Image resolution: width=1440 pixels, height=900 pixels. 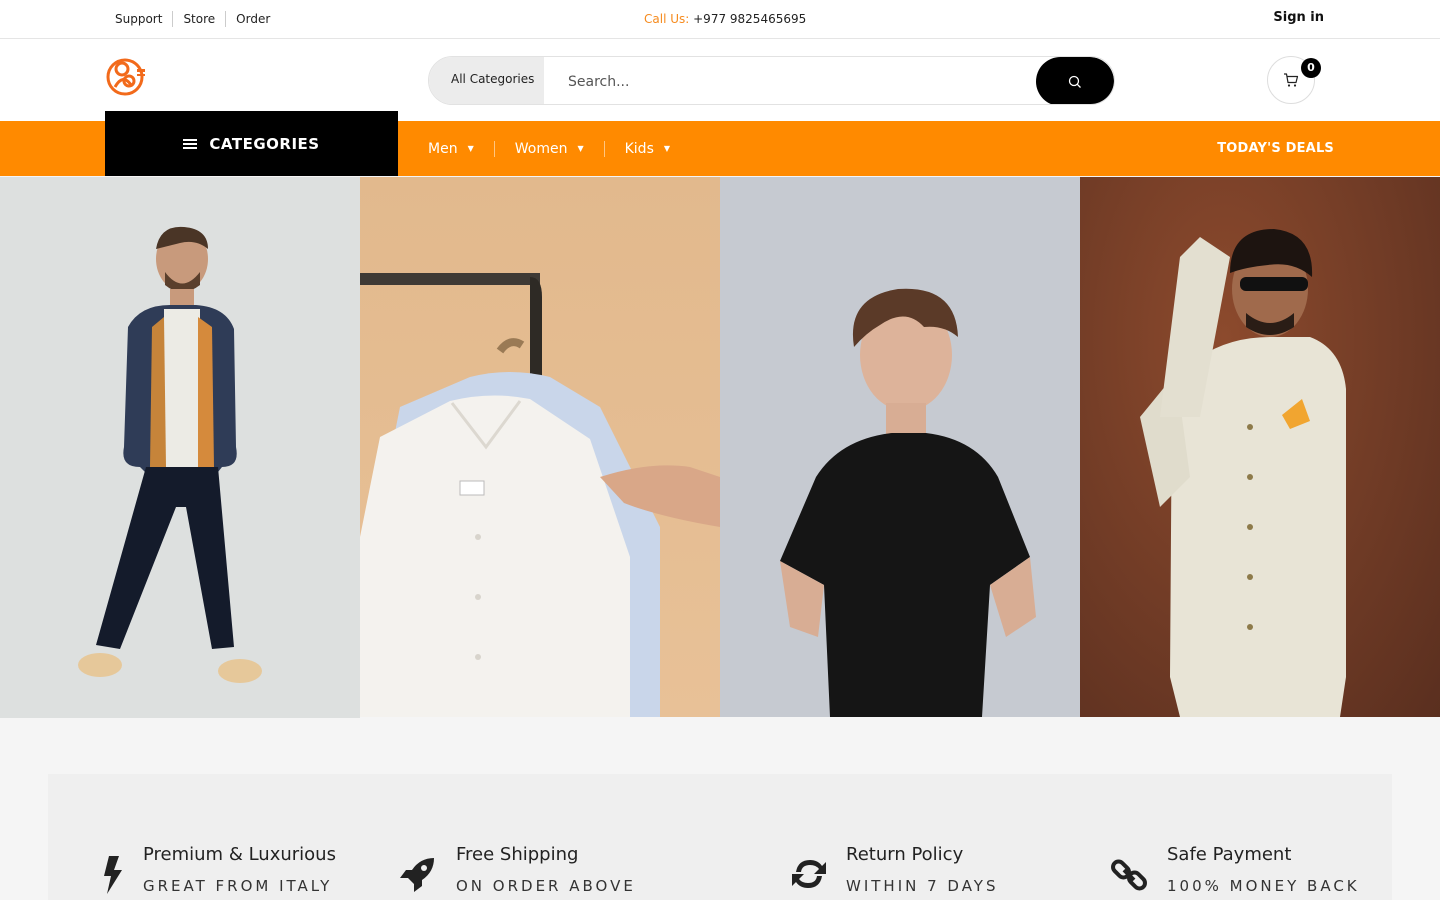 I want to click on brand-logo, so click(x=126, y=76).